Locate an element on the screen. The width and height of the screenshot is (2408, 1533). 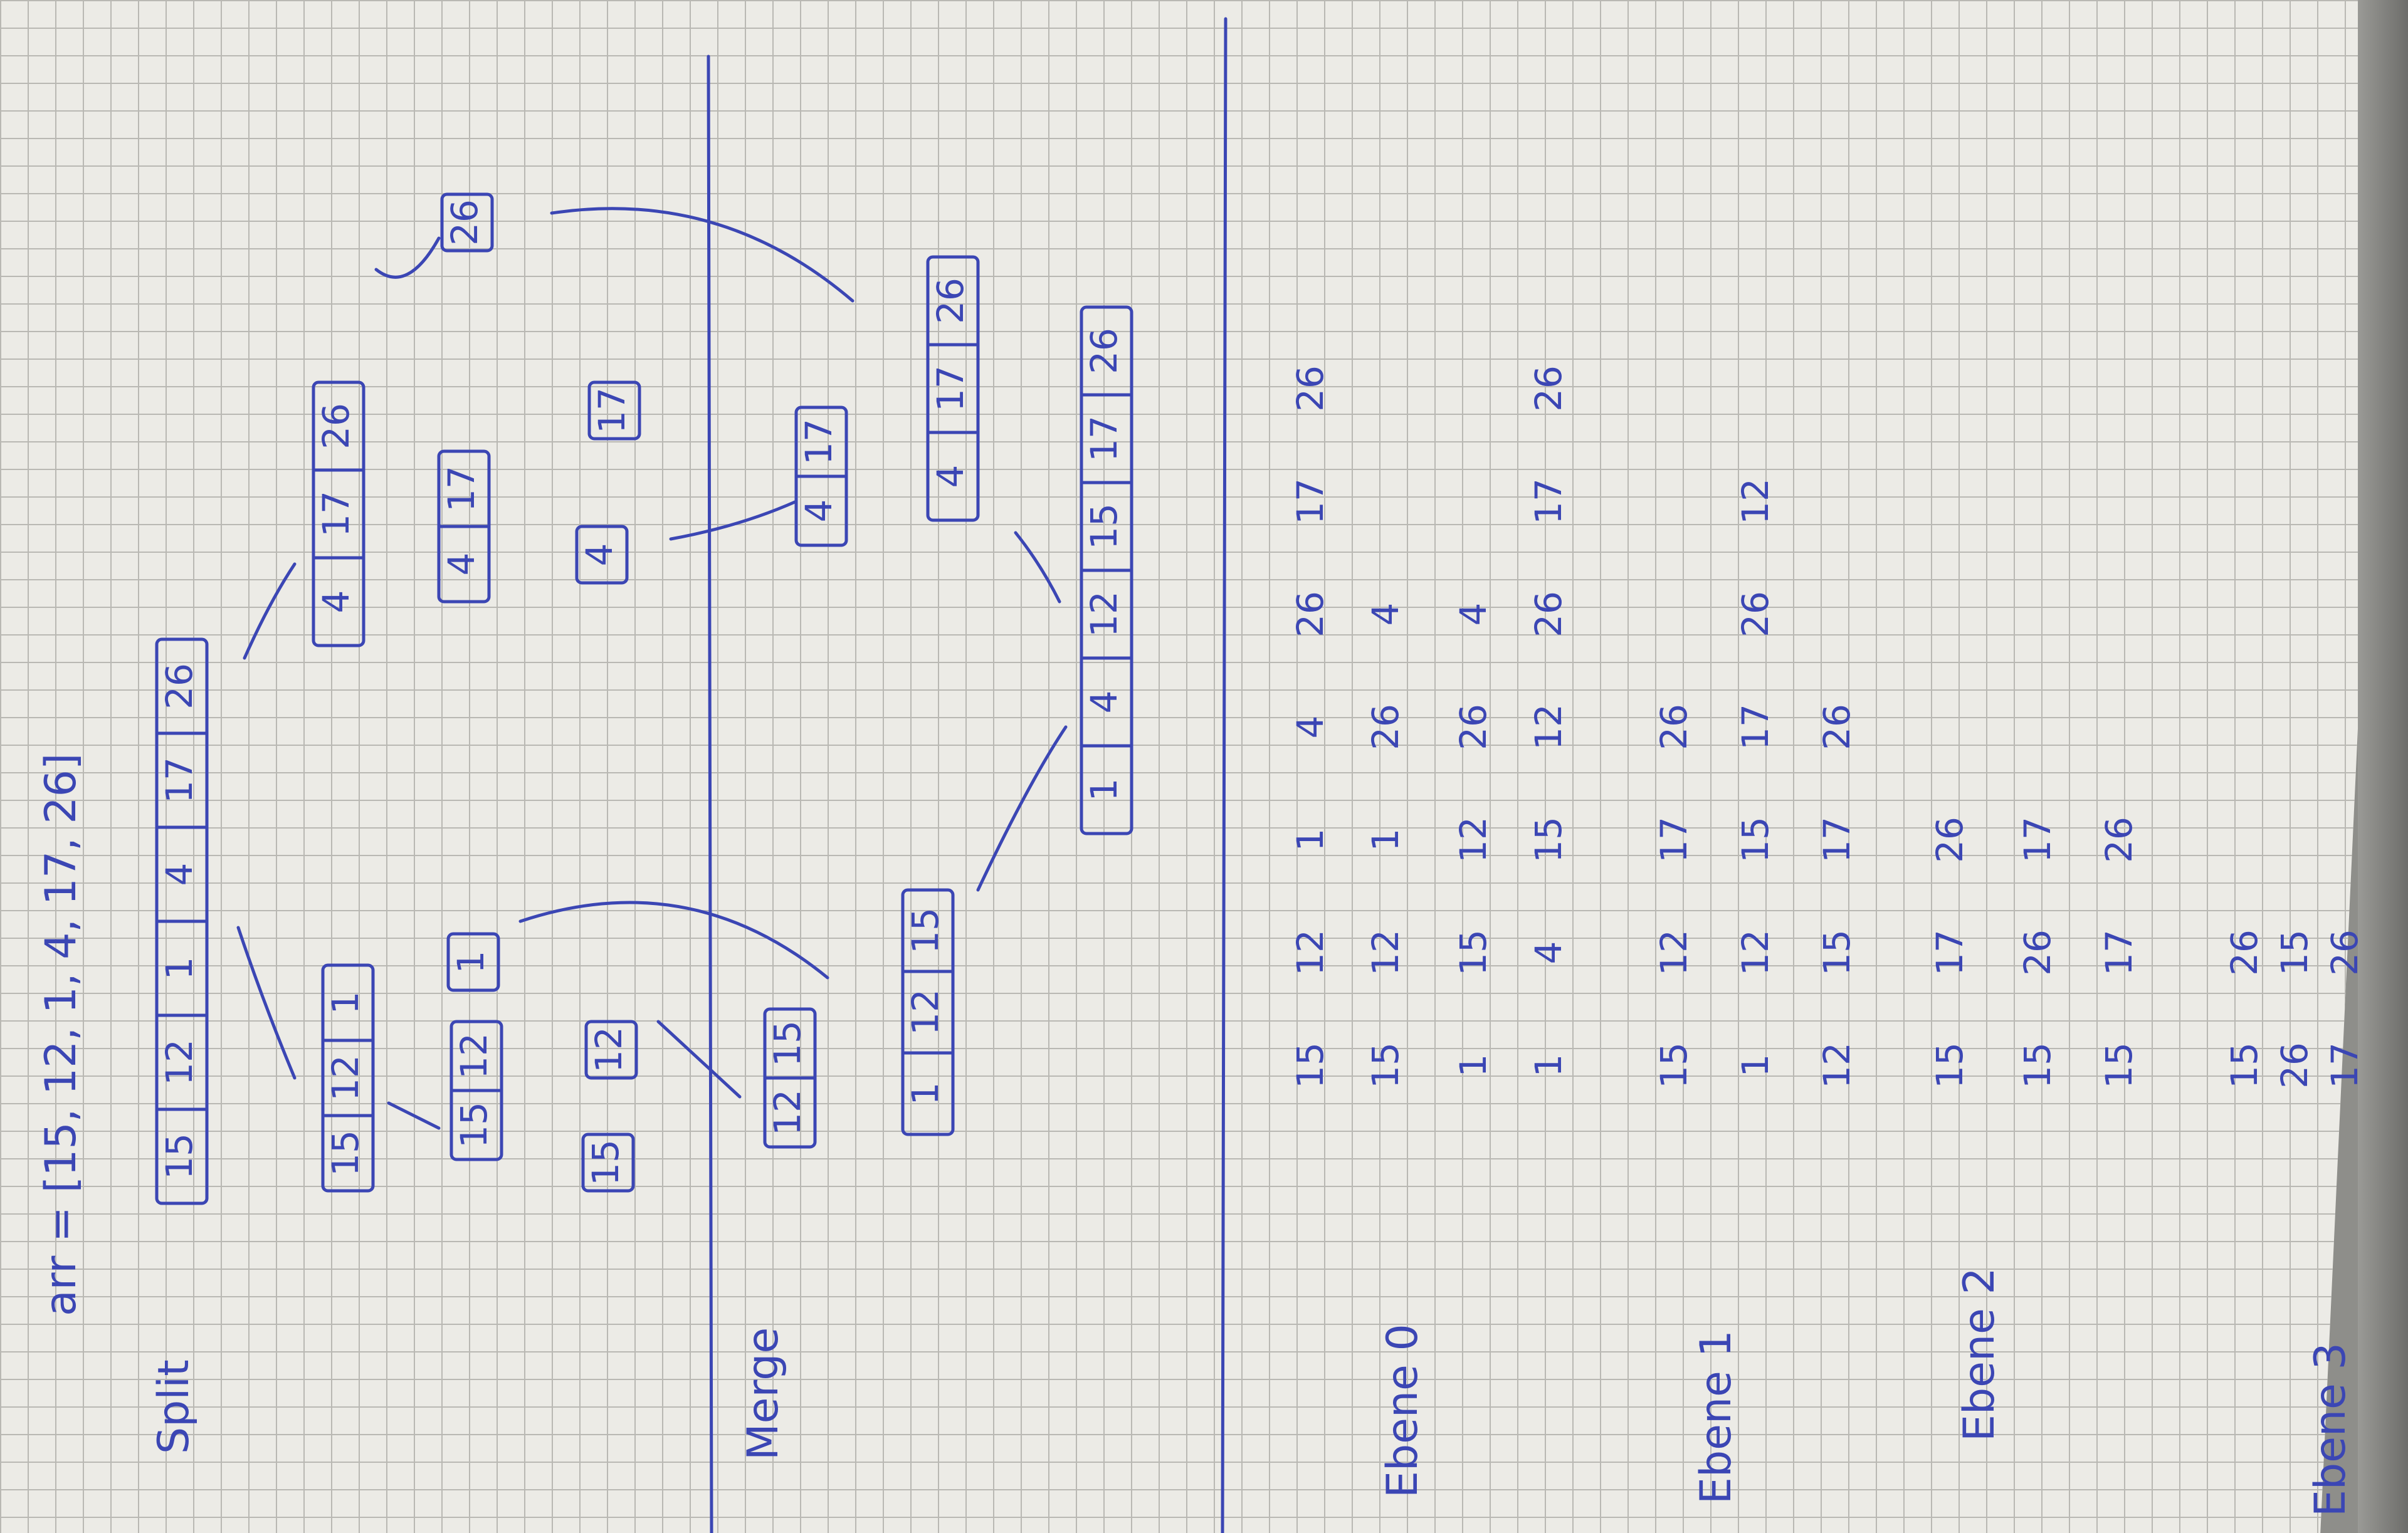
arrow-split-rr is located at coordinates (407, 257).